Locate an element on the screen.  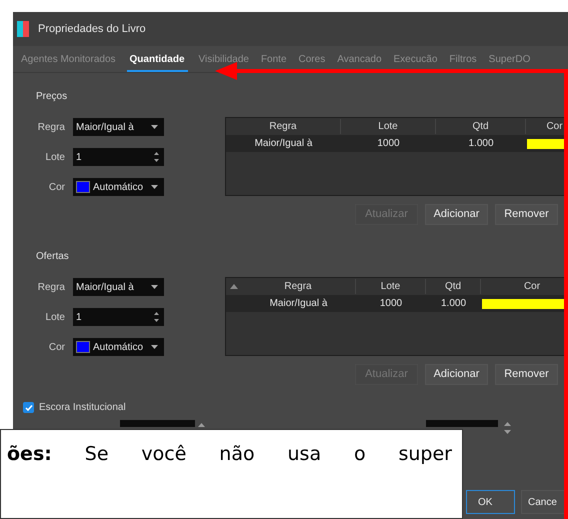
app-icon is located at coordinates (23, 29).